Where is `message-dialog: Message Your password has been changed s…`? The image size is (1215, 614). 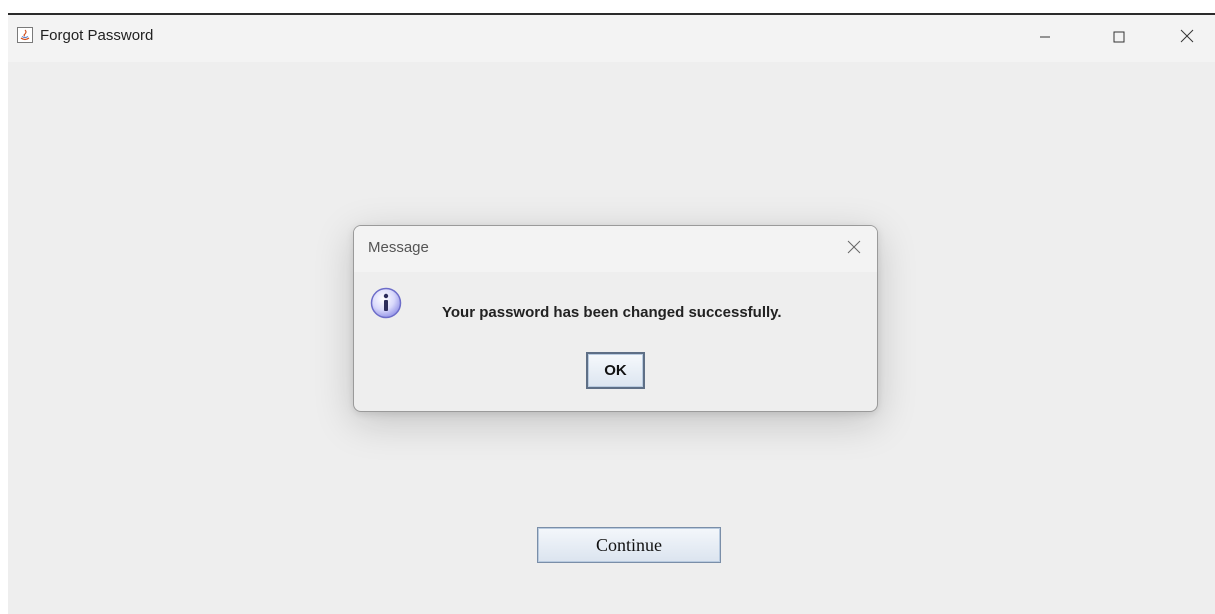
message-dialog: Message Your password has been changed s… is located at coordinates (615, 318).